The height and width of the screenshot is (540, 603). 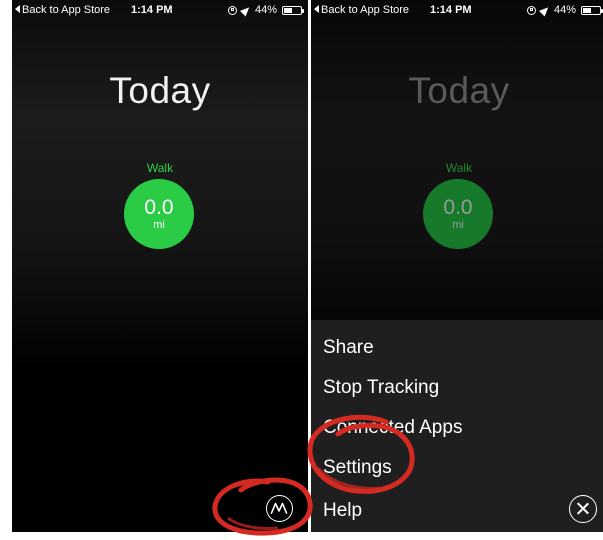 I want to click on menu-item-help: Help, so click(x=342, y=511).